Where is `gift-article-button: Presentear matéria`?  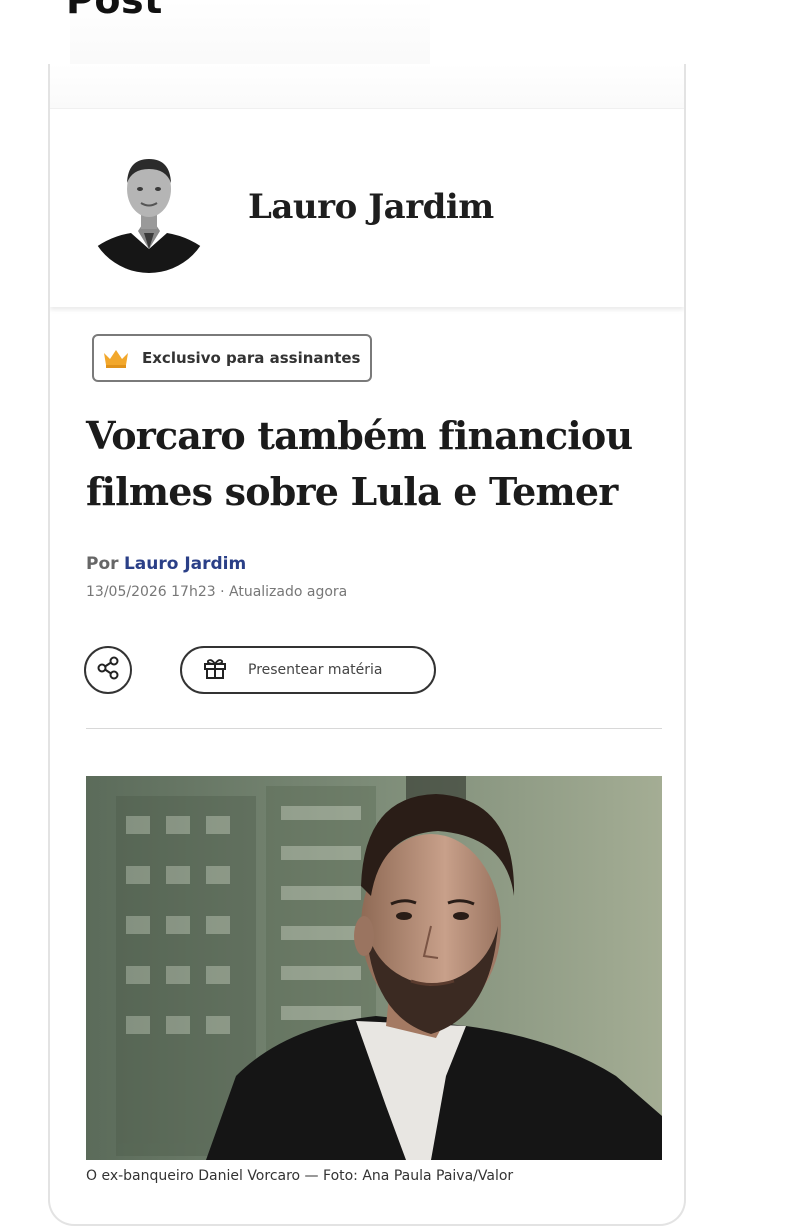
gift-article-button: Presentear matéria is located at coordinates (308, 670).